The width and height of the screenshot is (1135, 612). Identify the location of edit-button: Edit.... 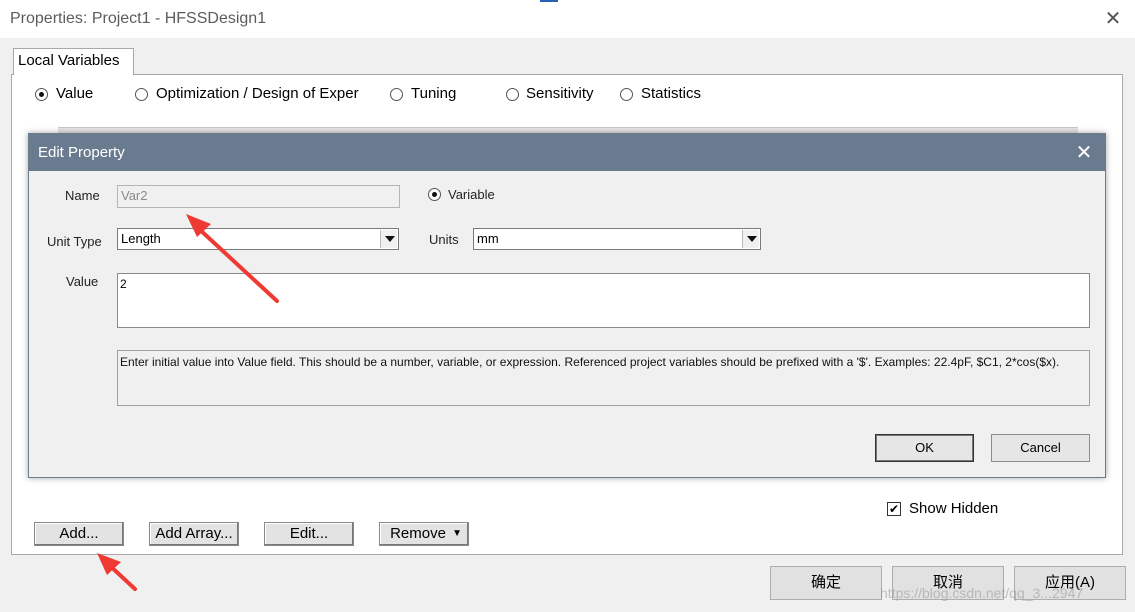
(309, 534).